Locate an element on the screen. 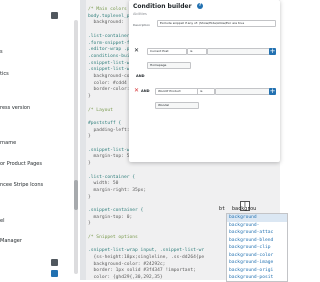 The image size is (320, 282). sidebar-item: ncee Stripe Icons is located at coordinates (21, 185).